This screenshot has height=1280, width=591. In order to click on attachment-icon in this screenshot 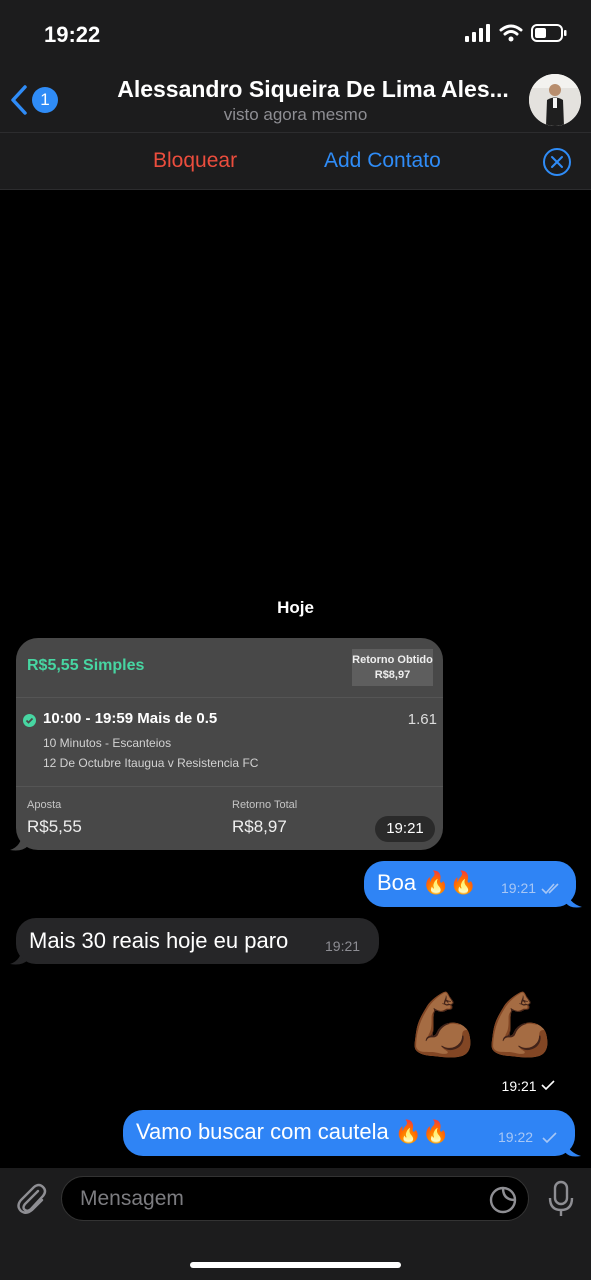, I will do `click(31, 1199)`.